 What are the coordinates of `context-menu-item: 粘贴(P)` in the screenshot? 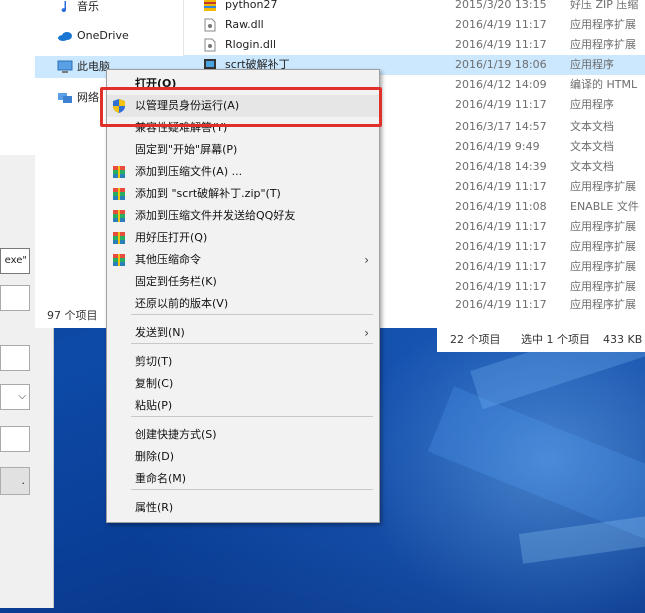 It's located at (243, 406).